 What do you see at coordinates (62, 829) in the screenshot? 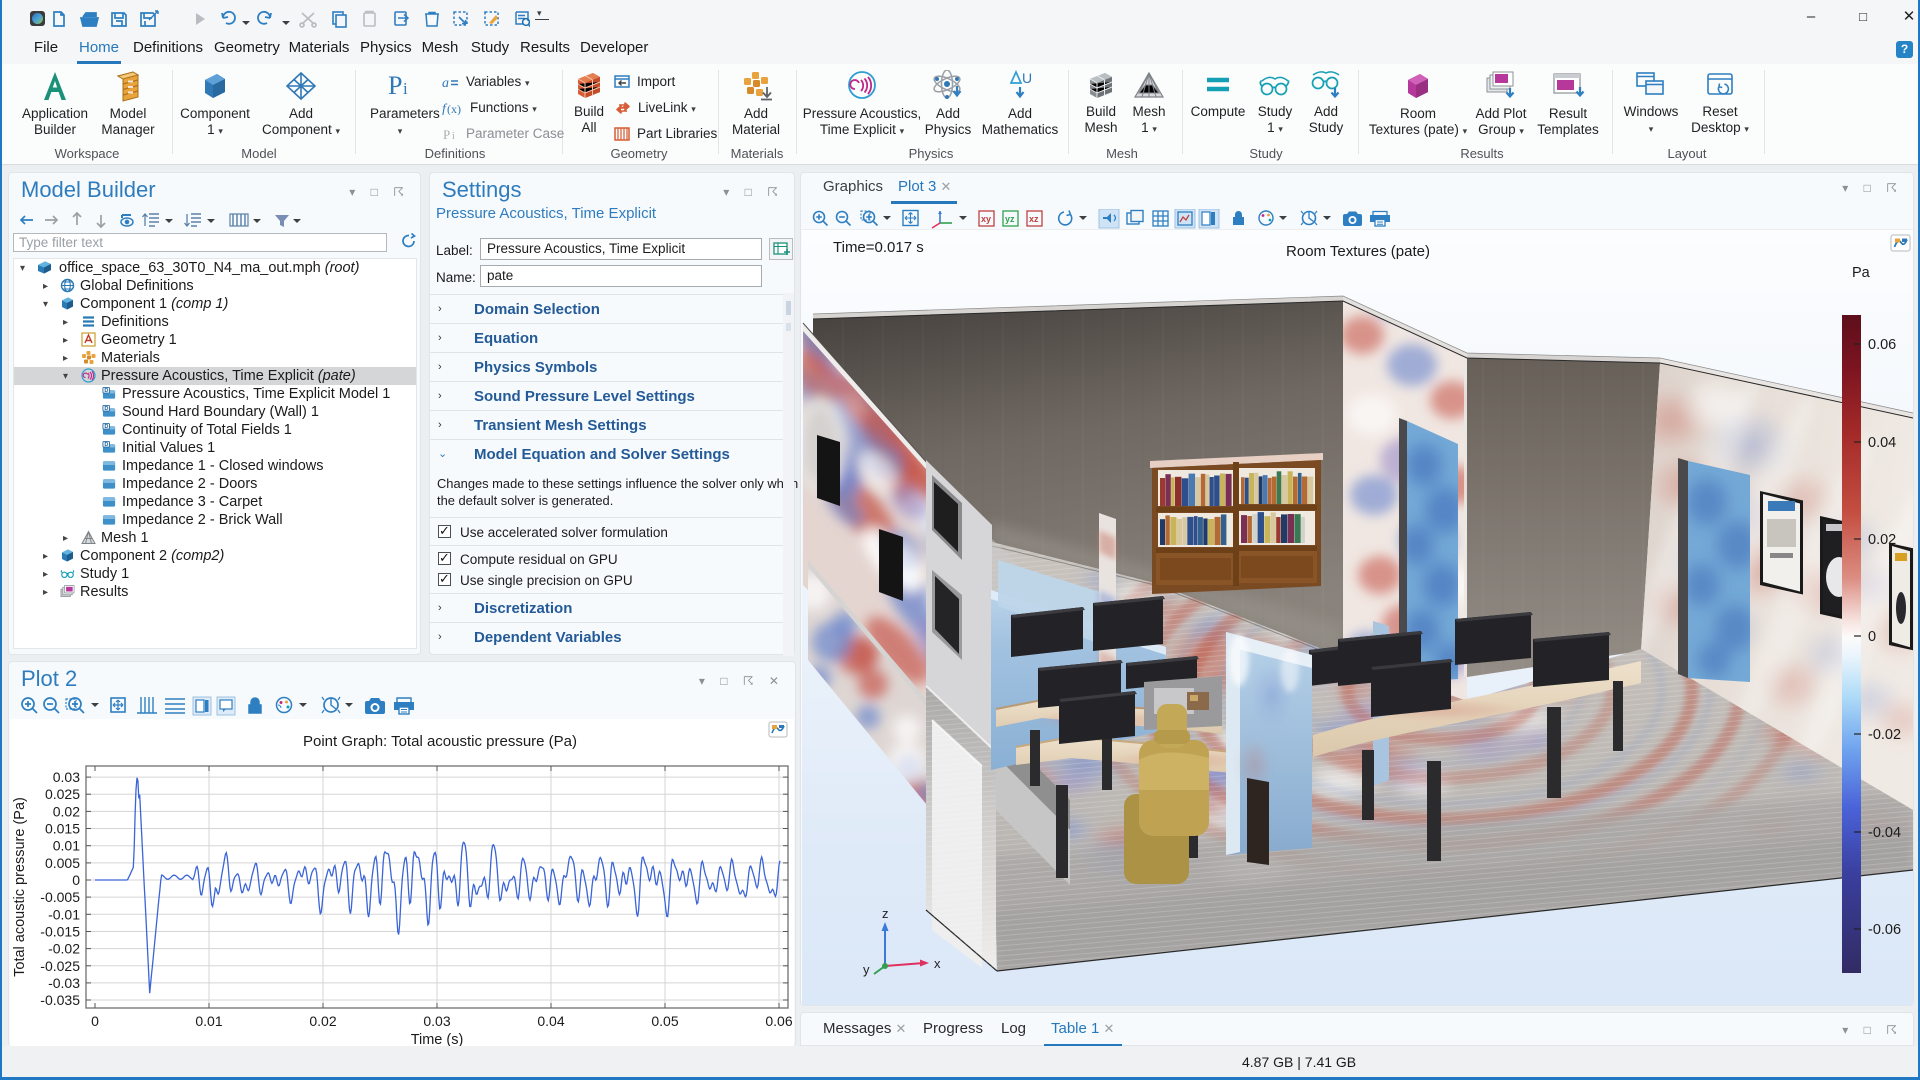
I see `svg-text: 0.015` at bounding box center [62, 829].